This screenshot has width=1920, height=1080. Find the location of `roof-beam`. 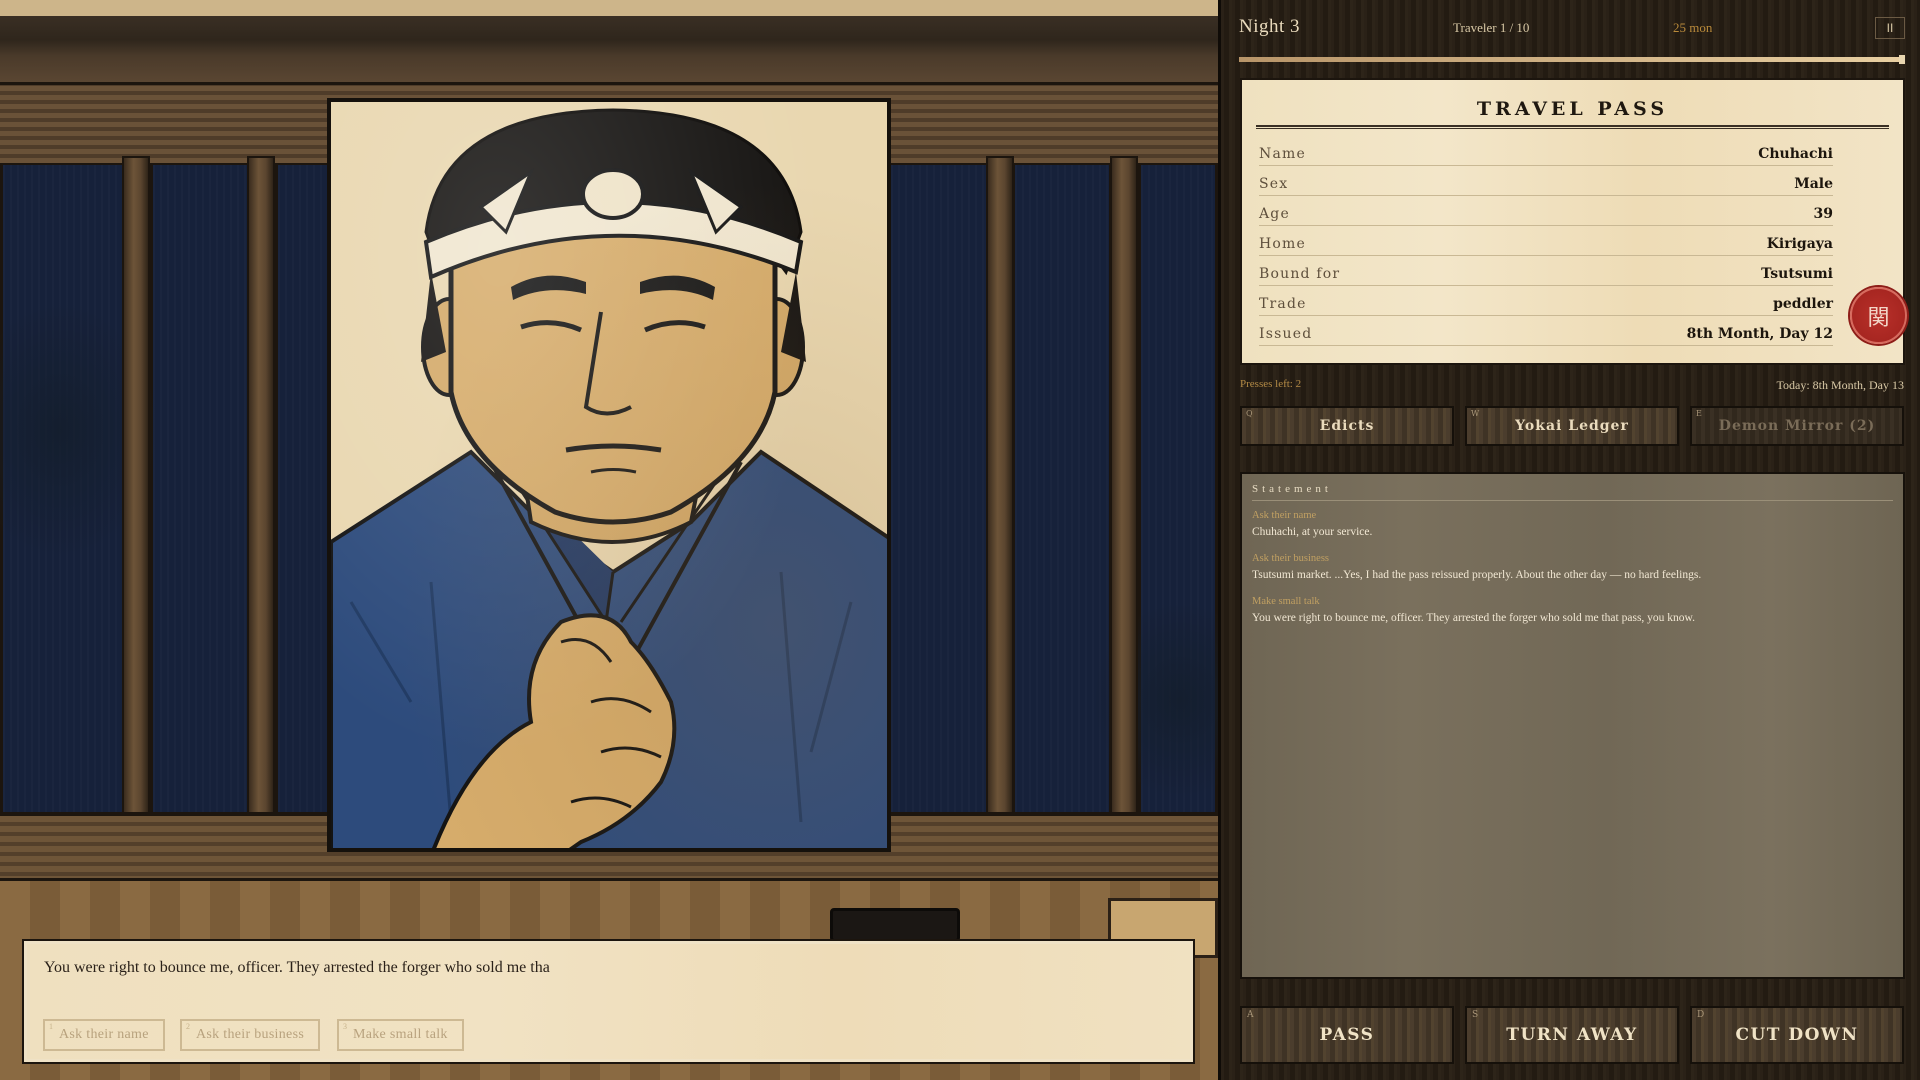

roof-beam is located at coordinates (609, 41).